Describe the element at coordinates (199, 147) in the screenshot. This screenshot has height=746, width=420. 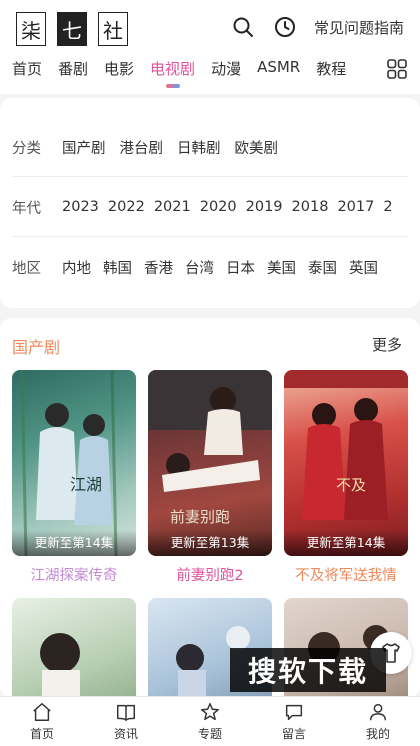
I see `filter-option: 日韩剧` at that location.